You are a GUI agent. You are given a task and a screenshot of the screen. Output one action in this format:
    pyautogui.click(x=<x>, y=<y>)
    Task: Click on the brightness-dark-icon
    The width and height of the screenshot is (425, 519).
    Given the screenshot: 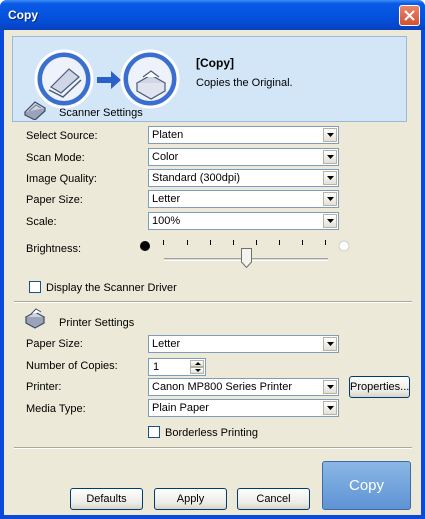 What is the action you would take?
    pyautogui.click(x=145, y=246)
    